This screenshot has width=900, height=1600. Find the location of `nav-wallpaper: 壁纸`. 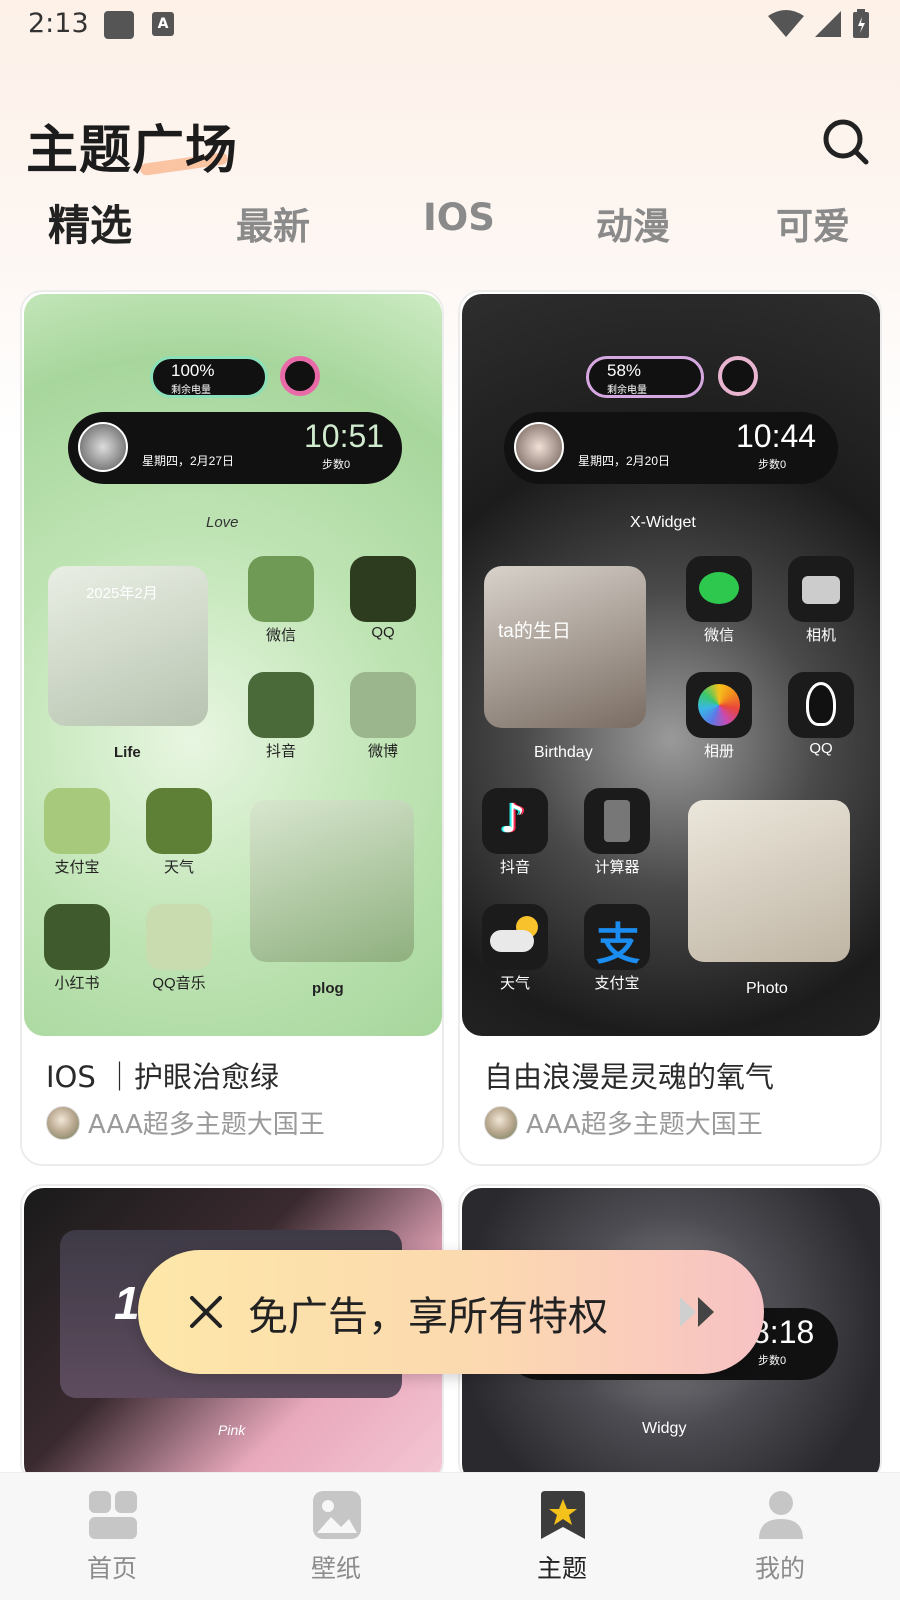

nav-wallpaper: 壁纸 is located at coordinates (336, 1544).